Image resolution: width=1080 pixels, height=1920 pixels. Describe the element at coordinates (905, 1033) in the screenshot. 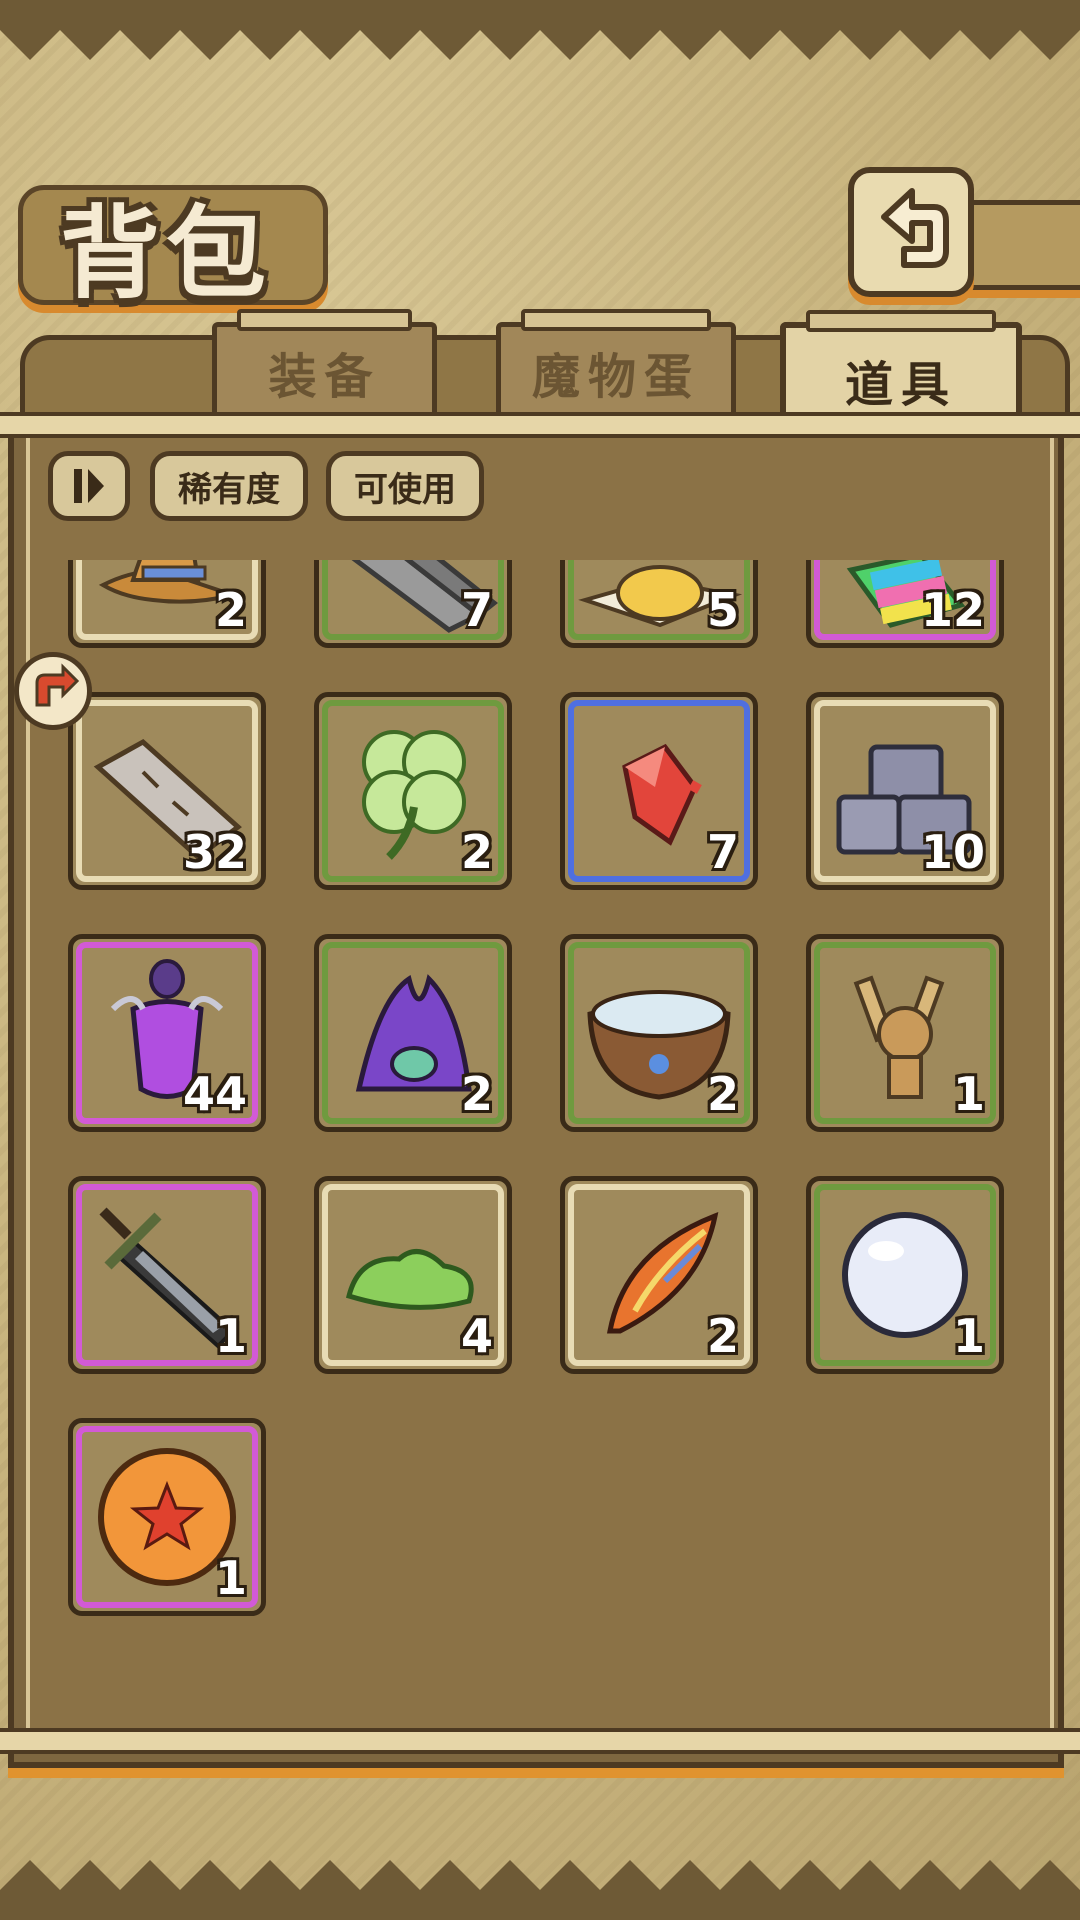

I see `item-slot-voodoo-doll: 1` at that location.